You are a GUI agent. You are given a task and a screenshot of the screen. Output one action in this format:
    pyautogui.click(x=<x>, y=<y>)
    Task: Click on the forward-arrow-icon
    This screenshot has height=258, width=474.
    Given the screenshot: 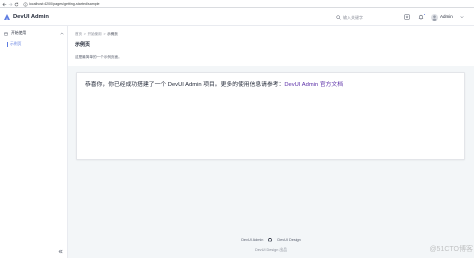 What is the action you would take?
    pyautogui.click(x=10, y=4)
    